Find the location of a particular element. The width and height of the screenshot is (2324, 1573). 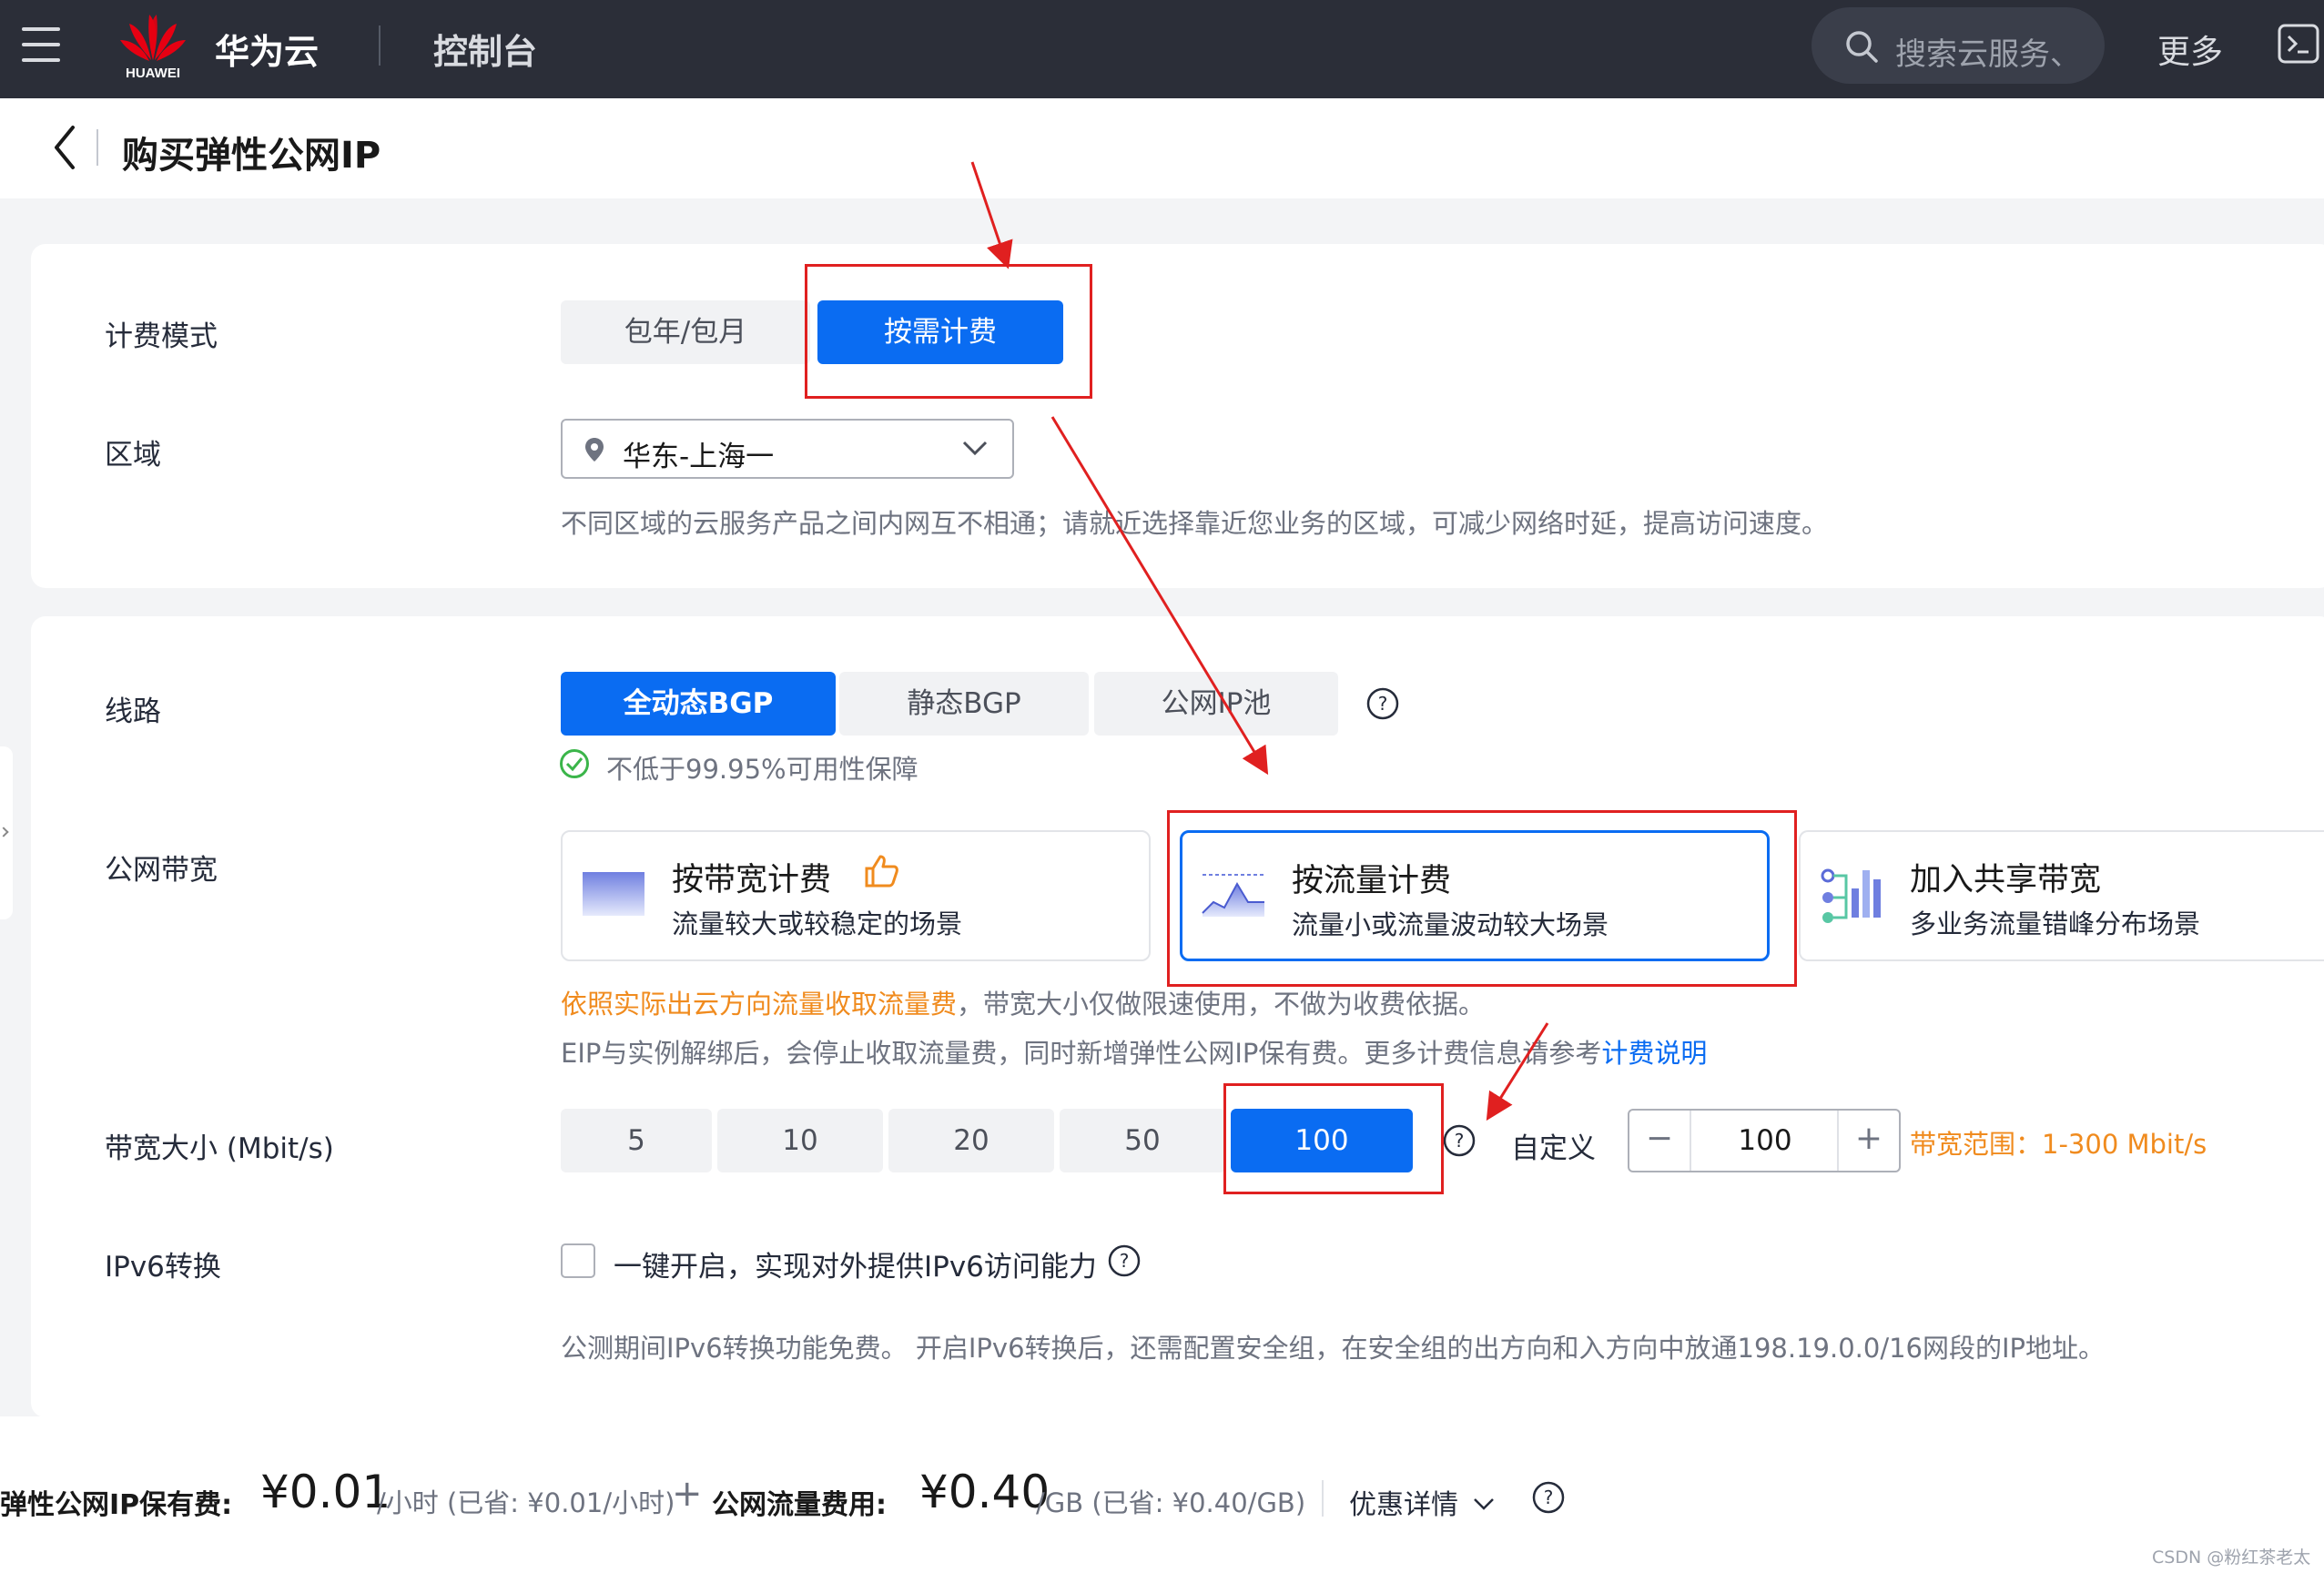

decrement-button: − is located at coordinates (1660, 1141).